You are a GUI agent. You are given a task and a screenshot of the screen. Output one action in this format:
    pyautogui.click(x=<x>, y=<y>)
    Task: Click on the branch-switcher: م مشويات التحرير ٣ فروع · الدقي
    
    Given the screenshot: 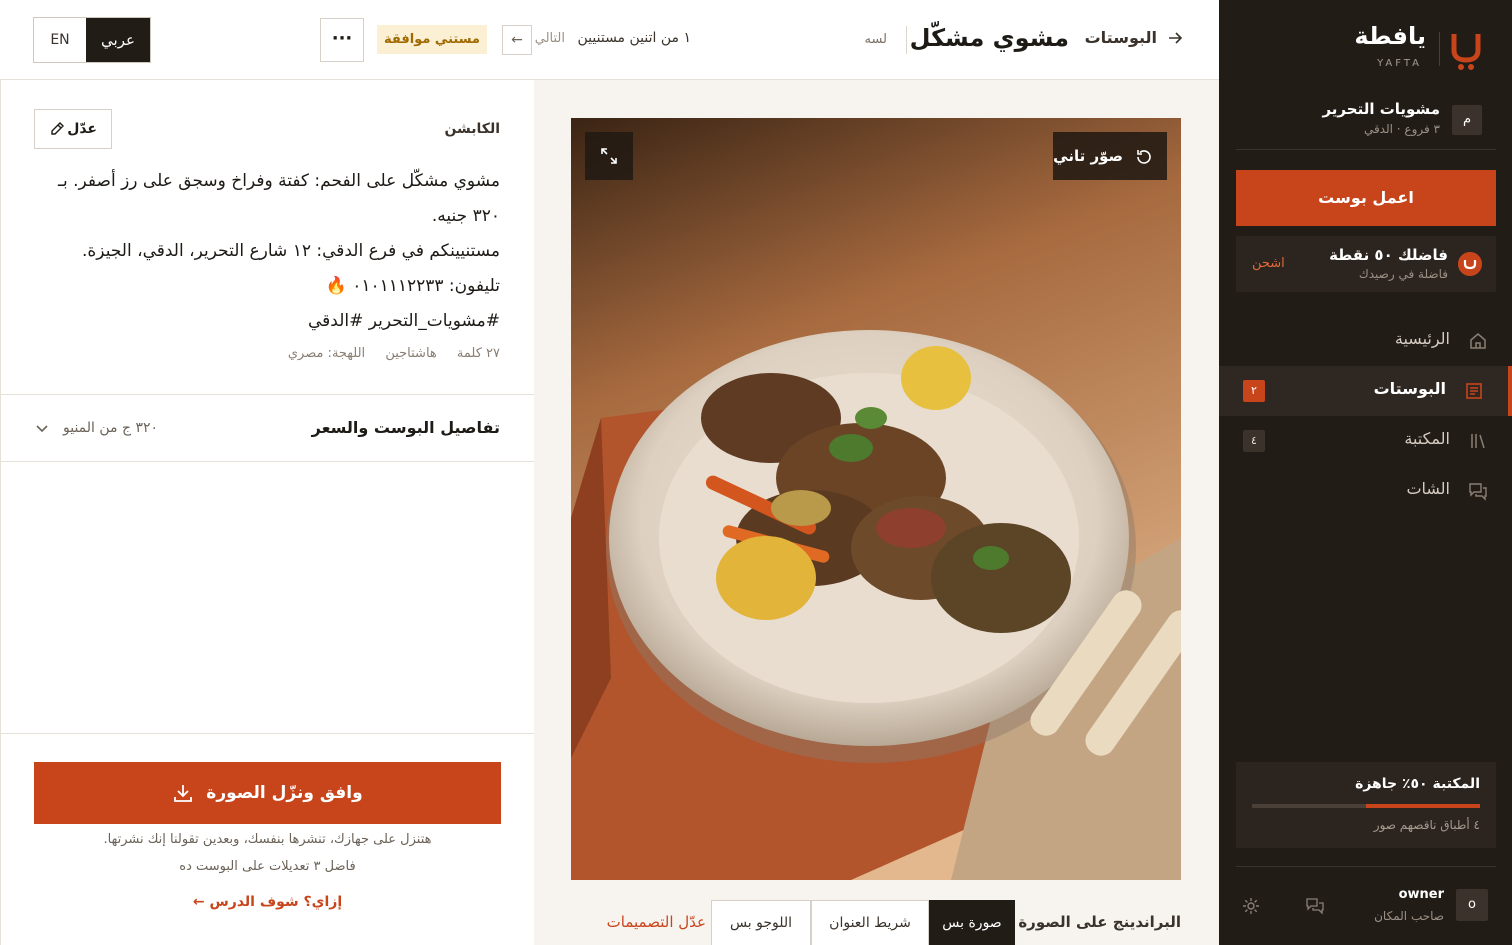 What is the action you would take?
    pyautogui.click(x=1366, y=120)
    